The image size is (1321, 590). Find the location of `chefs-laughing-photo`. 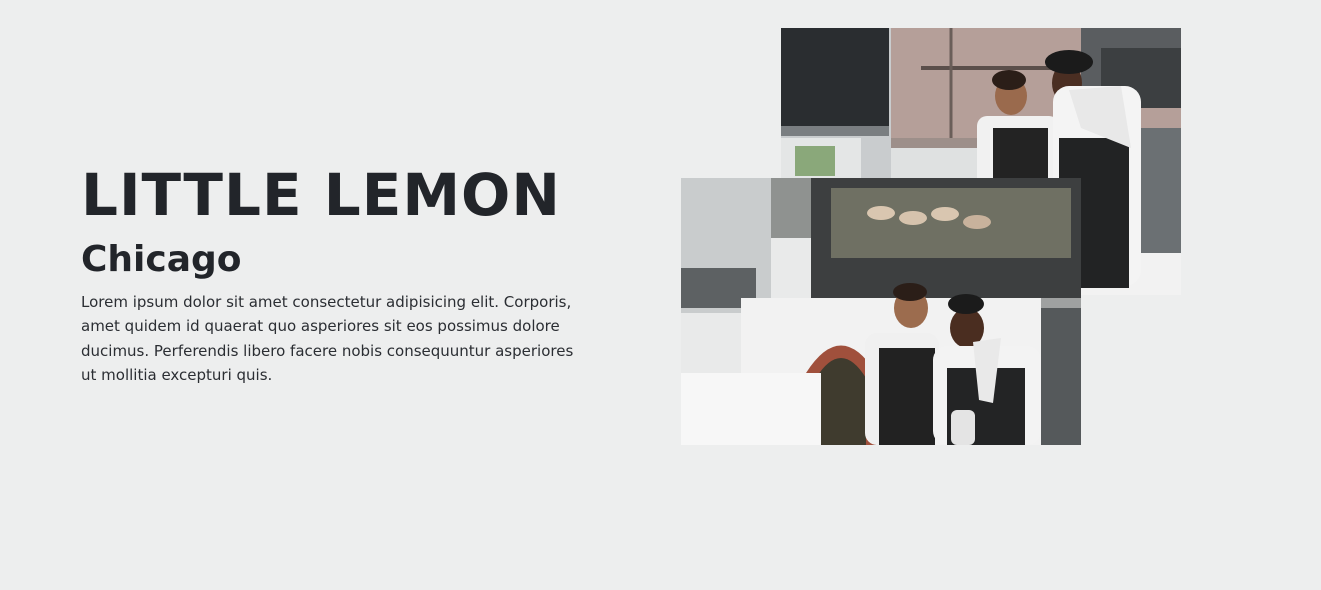

chefs-laughing-photo is located at coordinates (881, 311).